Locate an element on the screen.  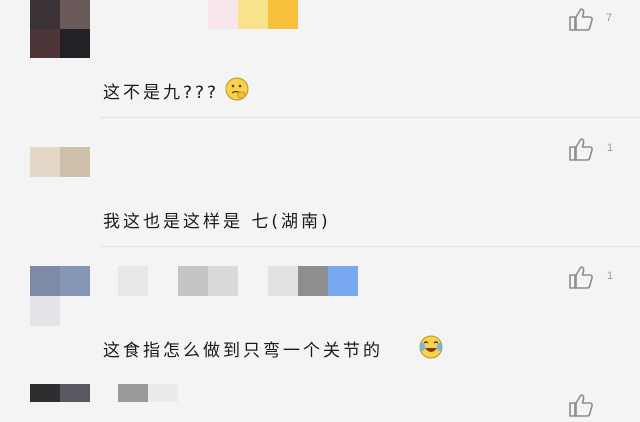
comment-text: 我这也是这样是 七(湖南) is located at coordinates (217, 222).